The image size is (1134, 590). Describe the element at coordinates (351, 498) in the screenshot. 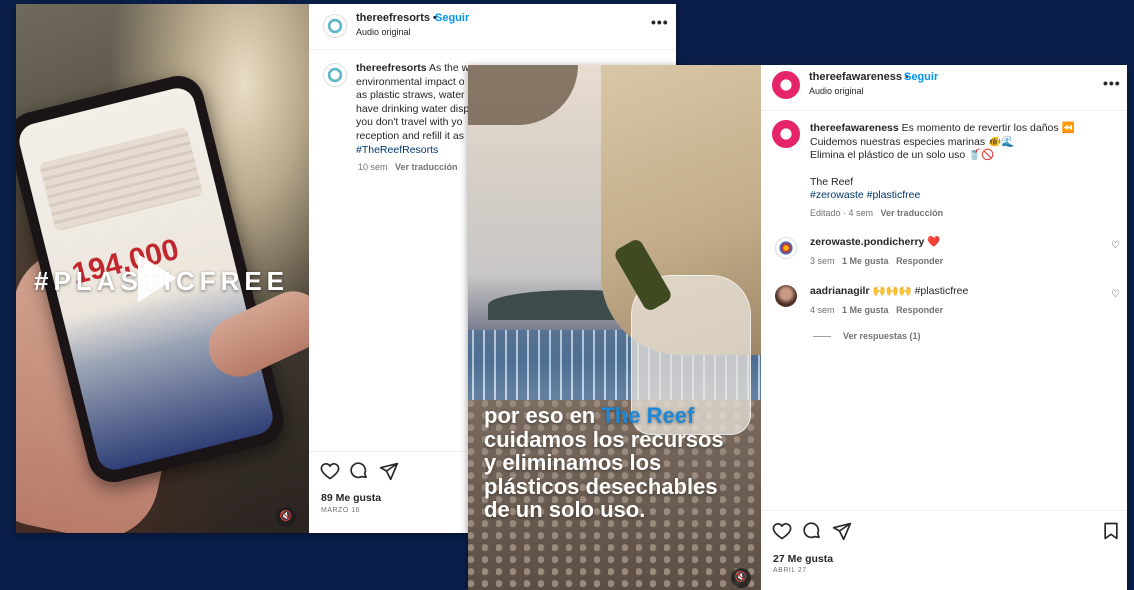

I see `likes-count: 89 Me gusta` at that location.